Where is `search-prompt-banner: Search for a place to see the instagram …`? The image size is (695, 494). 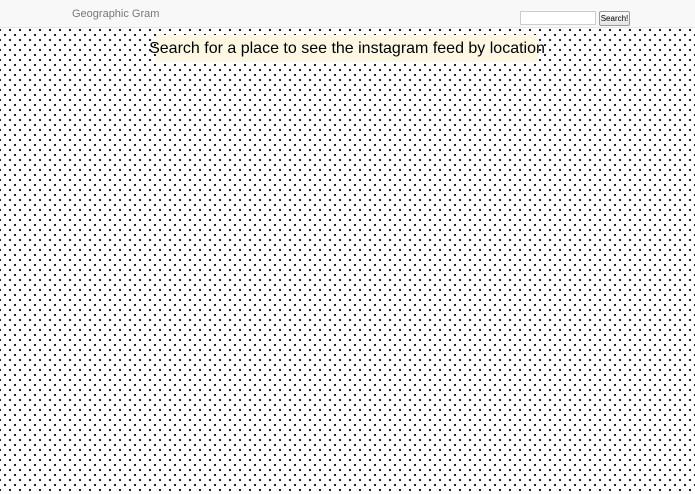 search-prompt-banner: Search for a place to see the instagram … is located at coordinates (347, 48).